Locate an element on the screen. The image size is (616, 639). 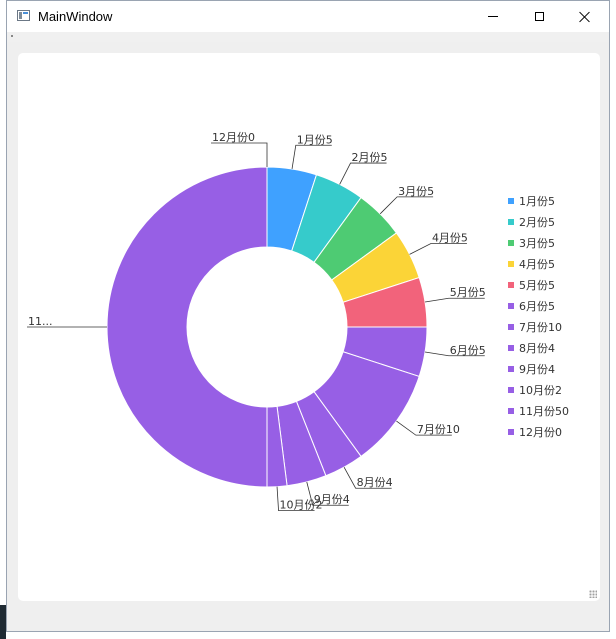
maximize-button is located at coordinates (539, 16).